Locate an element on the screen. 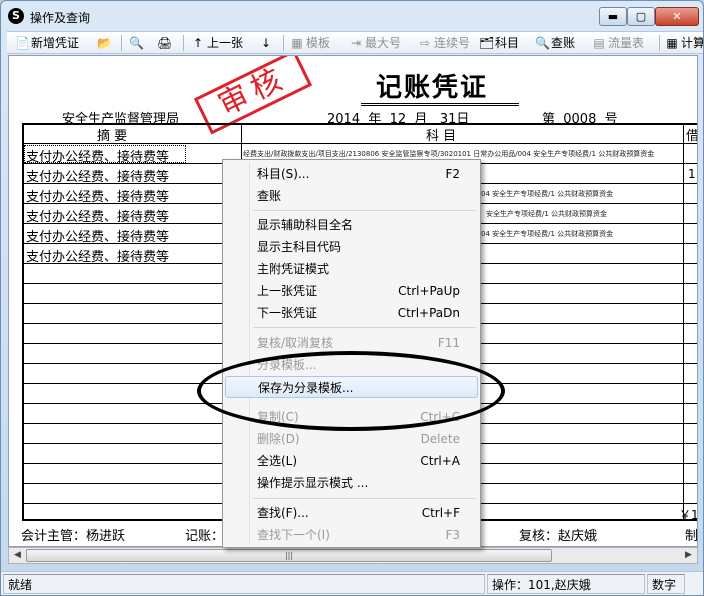 The height and width of the screenshot is (596, 704). cashflow-button: ▤ 流量表 is located at coordinates (618, 43).